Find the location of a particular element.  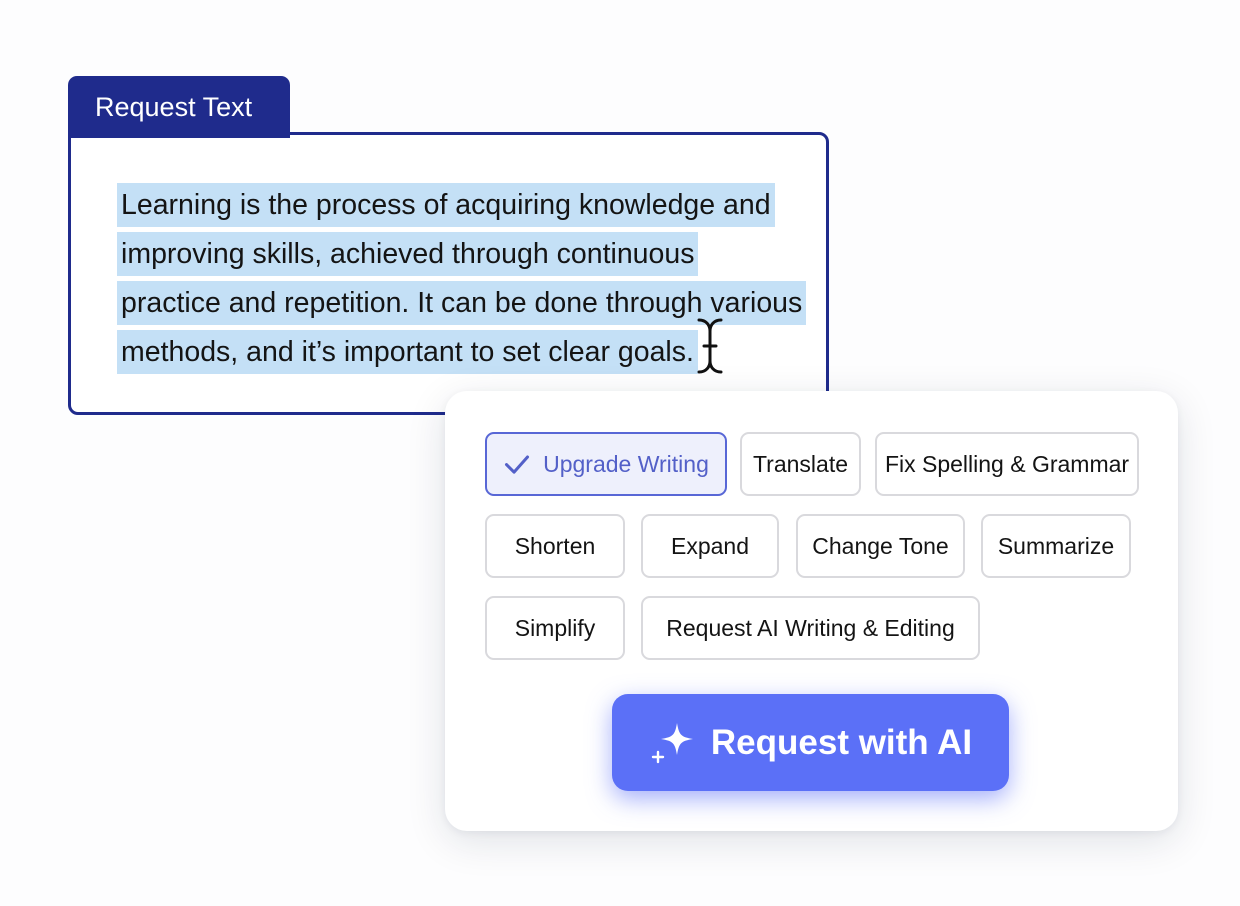

change-tone-option: Change Tone is located at coordinates (880, 546).